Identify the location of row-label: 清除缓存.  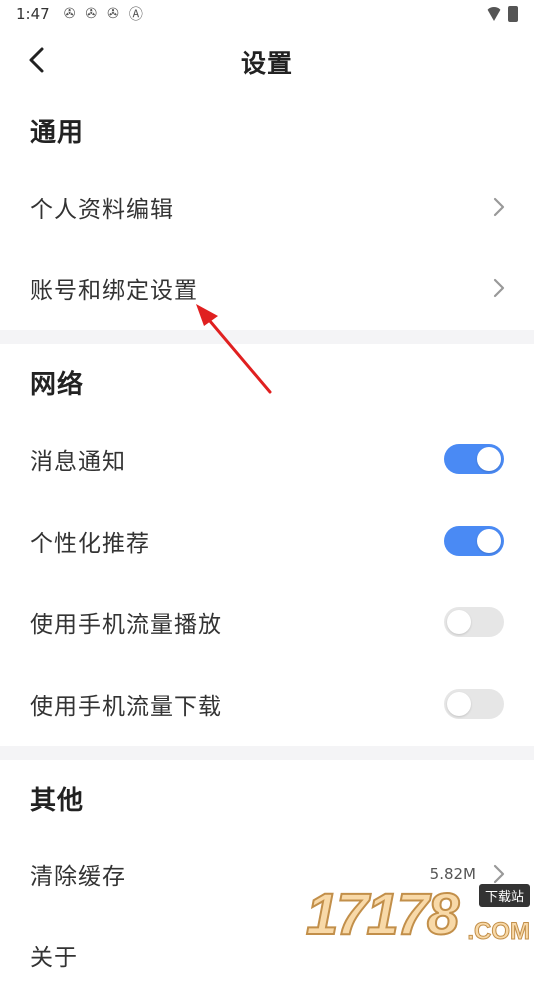
(78, 877).